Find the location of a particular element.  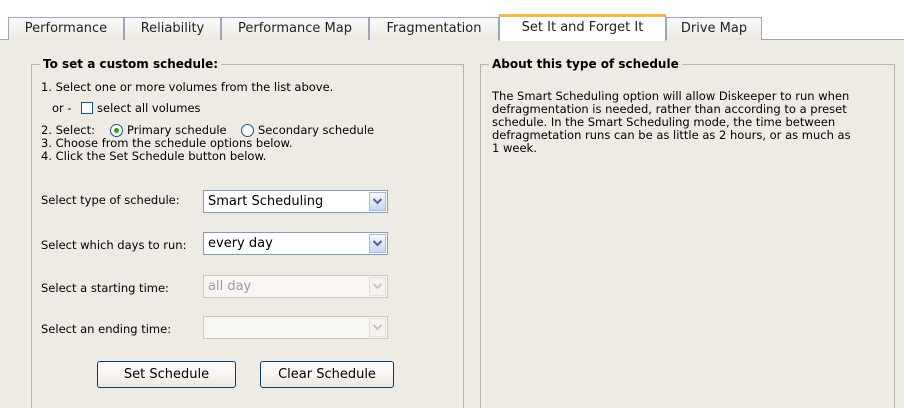

schedule-type-value: Smart Scheduling is located at coordinates (266, 201).